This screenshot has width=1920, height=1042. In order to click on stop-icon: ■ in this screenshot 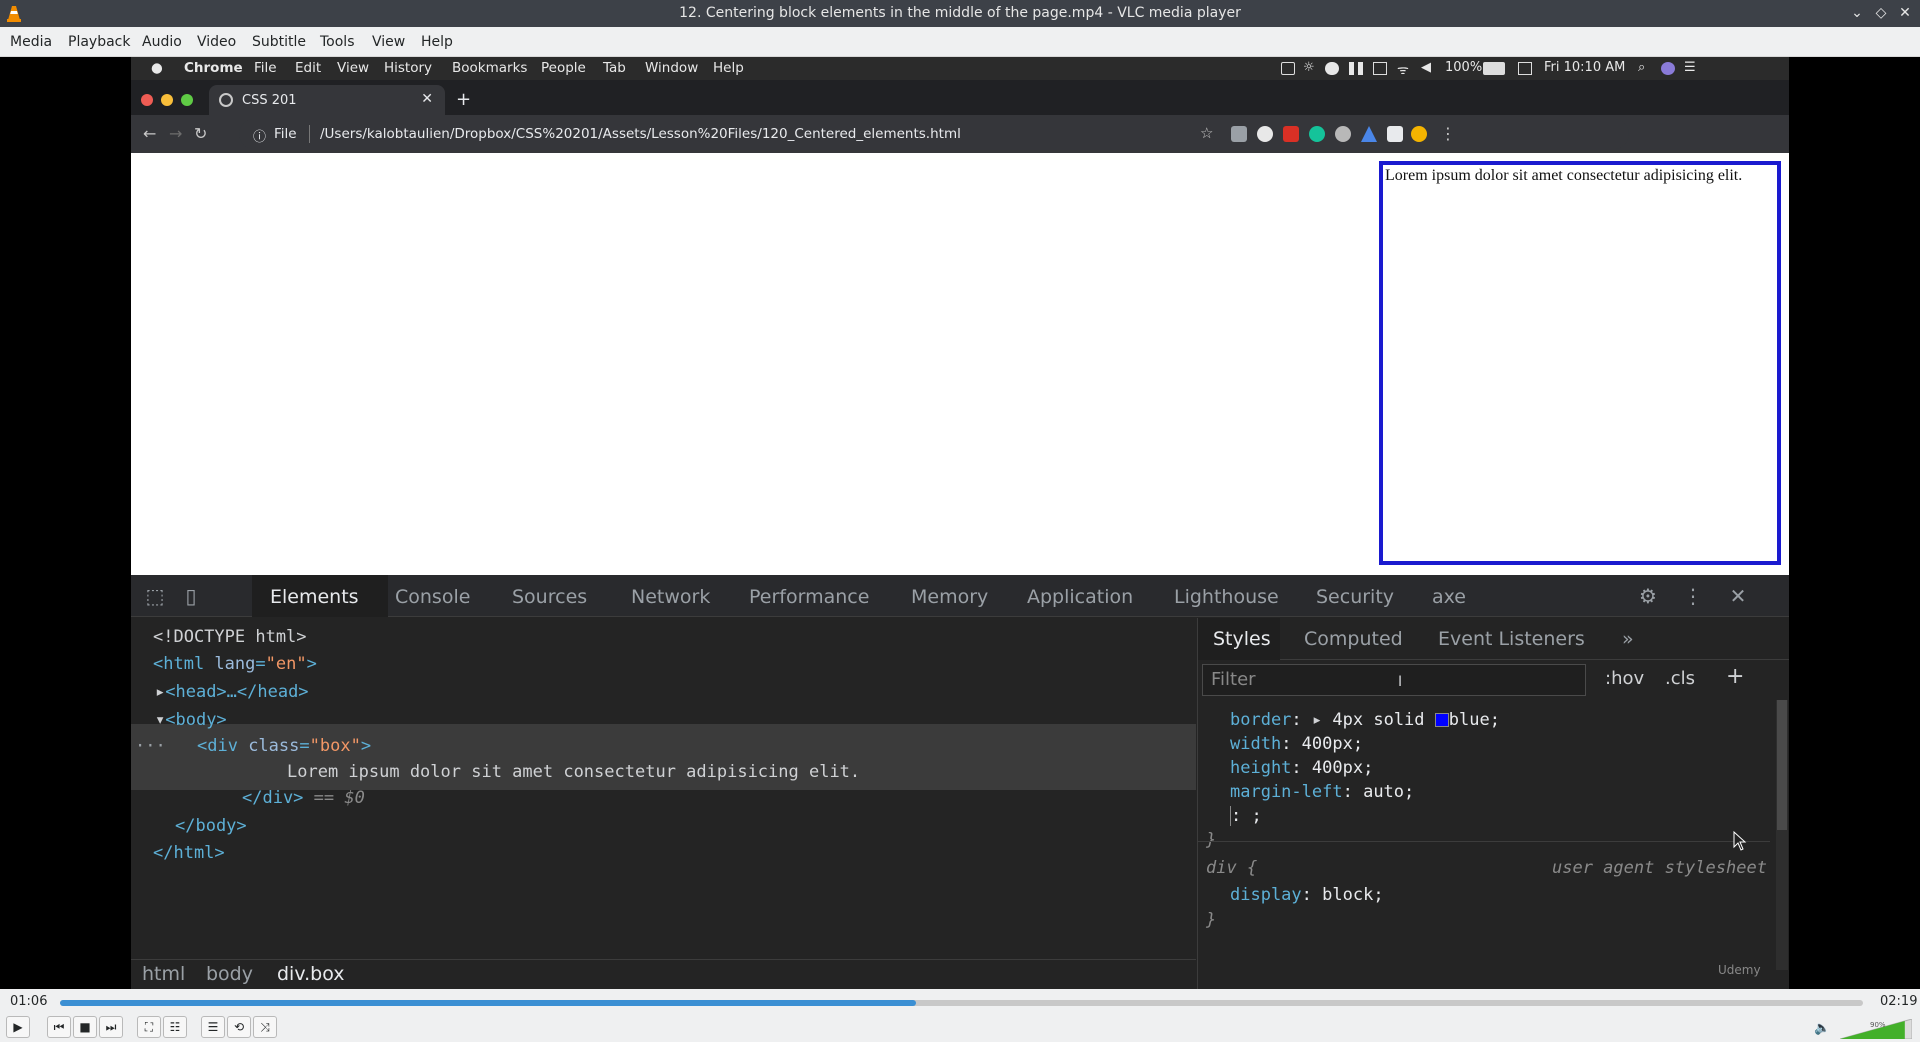, I will do `click(85, 1027)`.